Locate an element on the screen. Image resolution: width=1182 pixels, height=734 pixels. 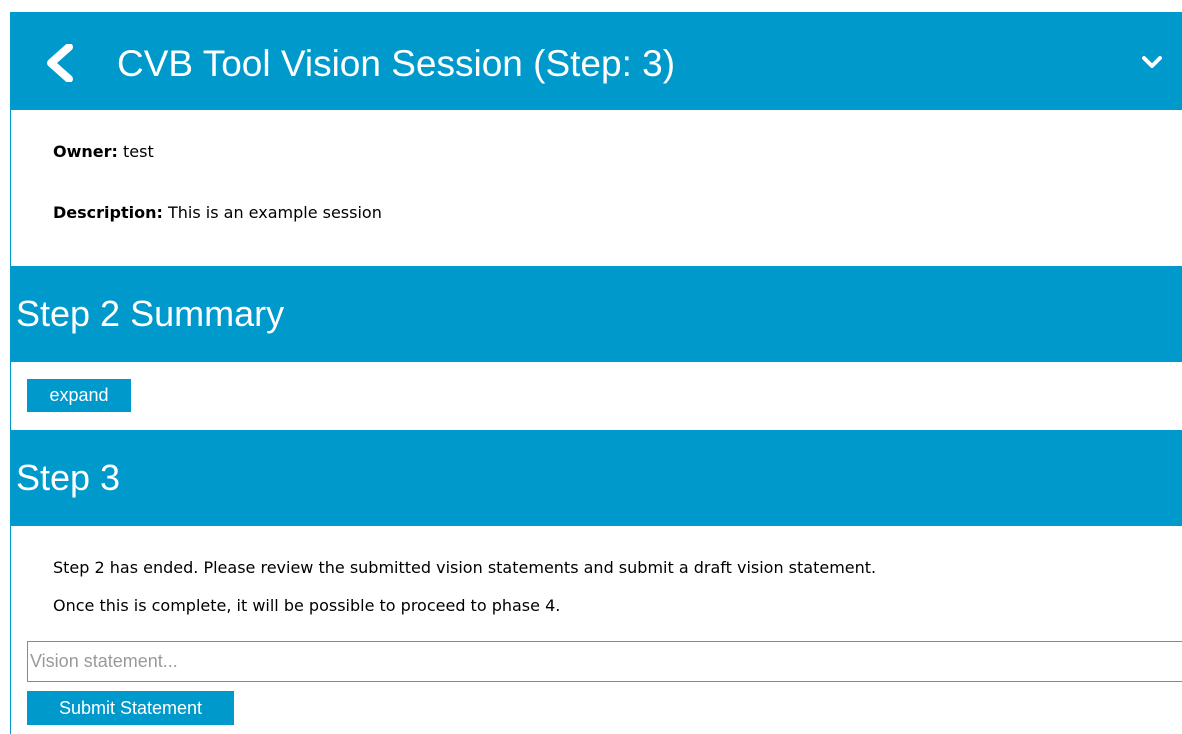
step2-summary-heading: Step 2 Summary is located at coordinates (596, 314).